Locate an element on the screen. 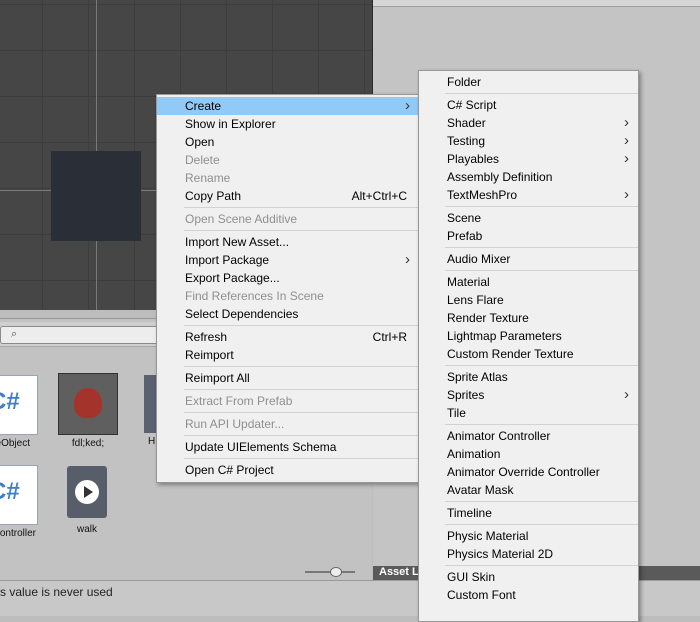 The height and width of the screenshot is (622, 700). create-item-assembly-definition: Assembly Definition is located at coordinates (528, 177).